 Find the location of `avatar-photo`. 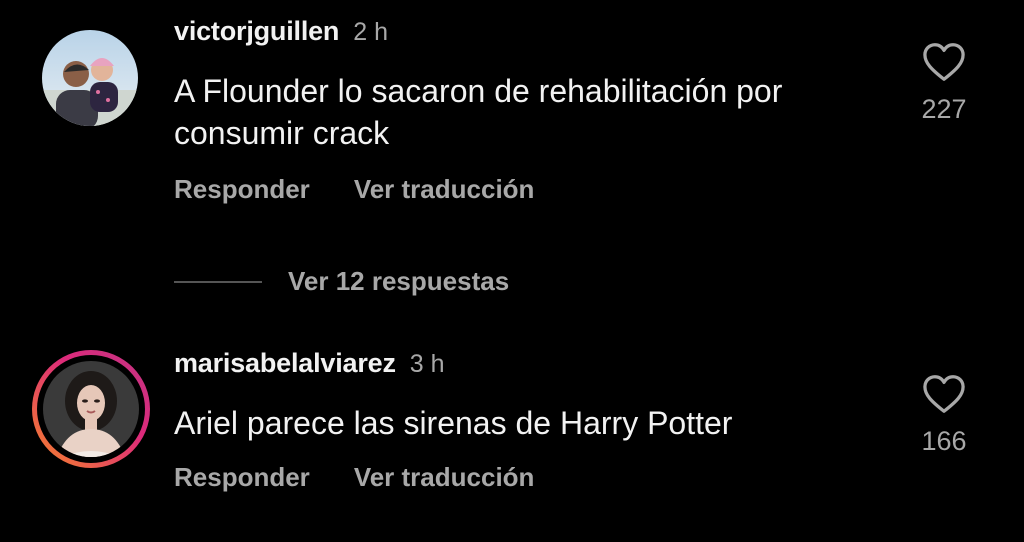

avatar-photo is located at coordinates (91, 409).